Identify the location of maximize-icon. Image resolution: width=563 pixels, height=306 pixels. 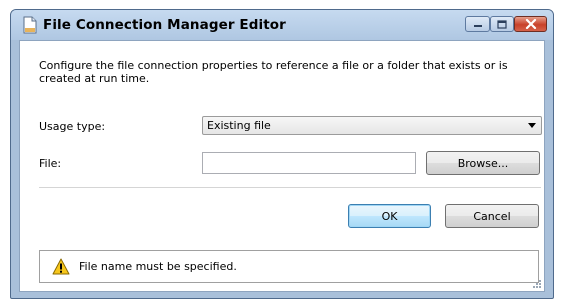
(502, 24).